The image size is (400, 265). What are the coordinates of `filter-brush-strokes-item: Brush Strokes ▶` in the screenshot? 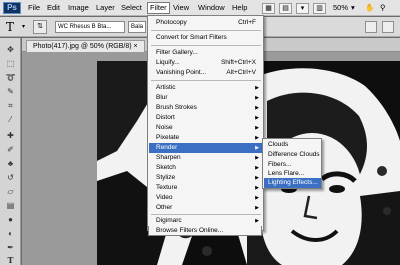 It's located at (206, 108).